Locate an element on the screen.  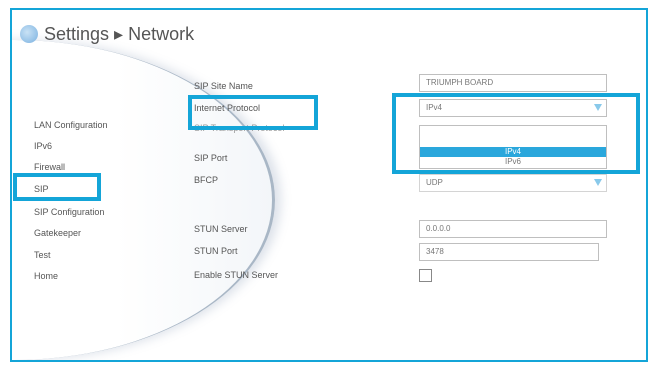
sidebar-item-home: Home is located at coordinates (46, 276).